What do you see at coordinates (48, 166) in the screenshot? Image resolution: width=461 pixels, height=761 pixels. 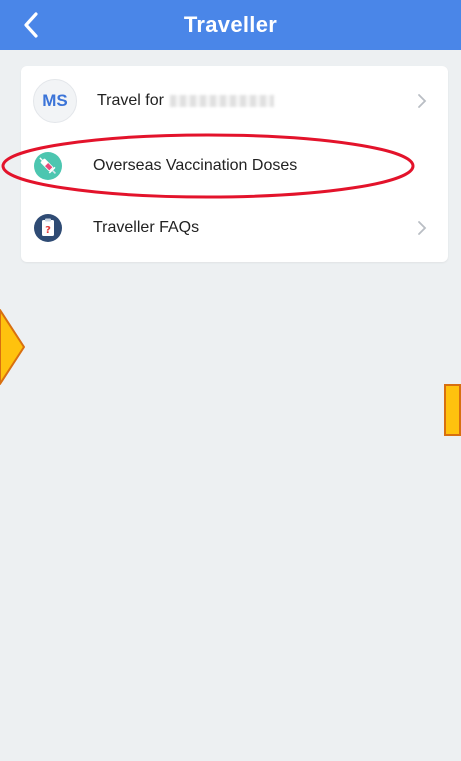 I see `syringe-icon` at bounding box center [48, 166].